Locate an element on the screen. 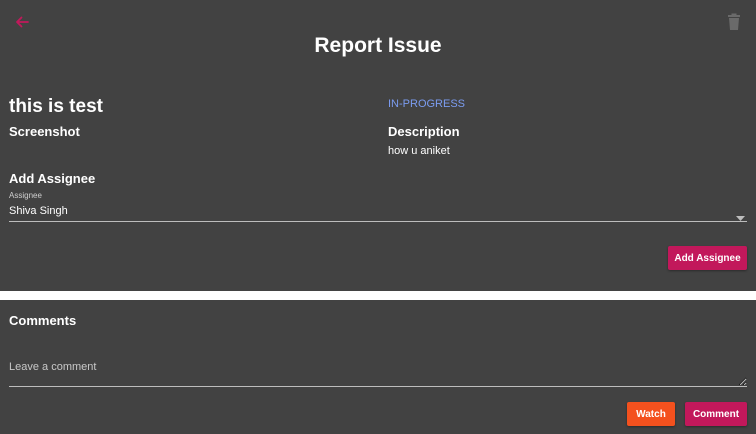 The image size is (756, 434). assignee-select: Shiva Singh is located at coordinates (378, 212).